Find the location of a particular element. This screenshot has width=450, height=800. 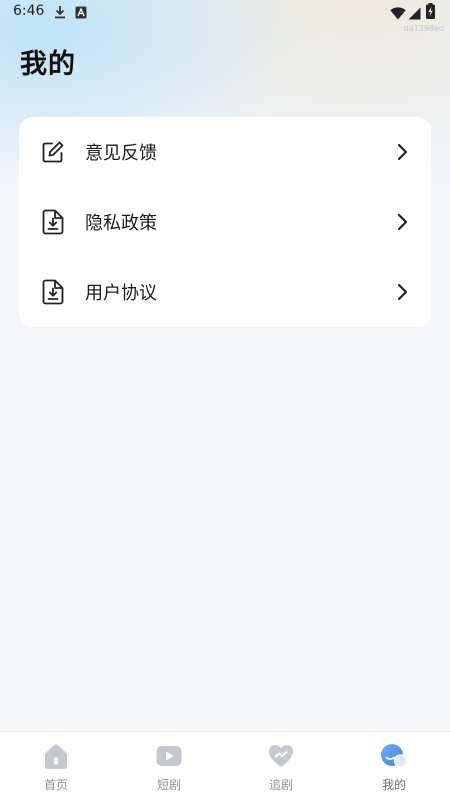

tab-home: 首页 is located at coordinates (56, 766).